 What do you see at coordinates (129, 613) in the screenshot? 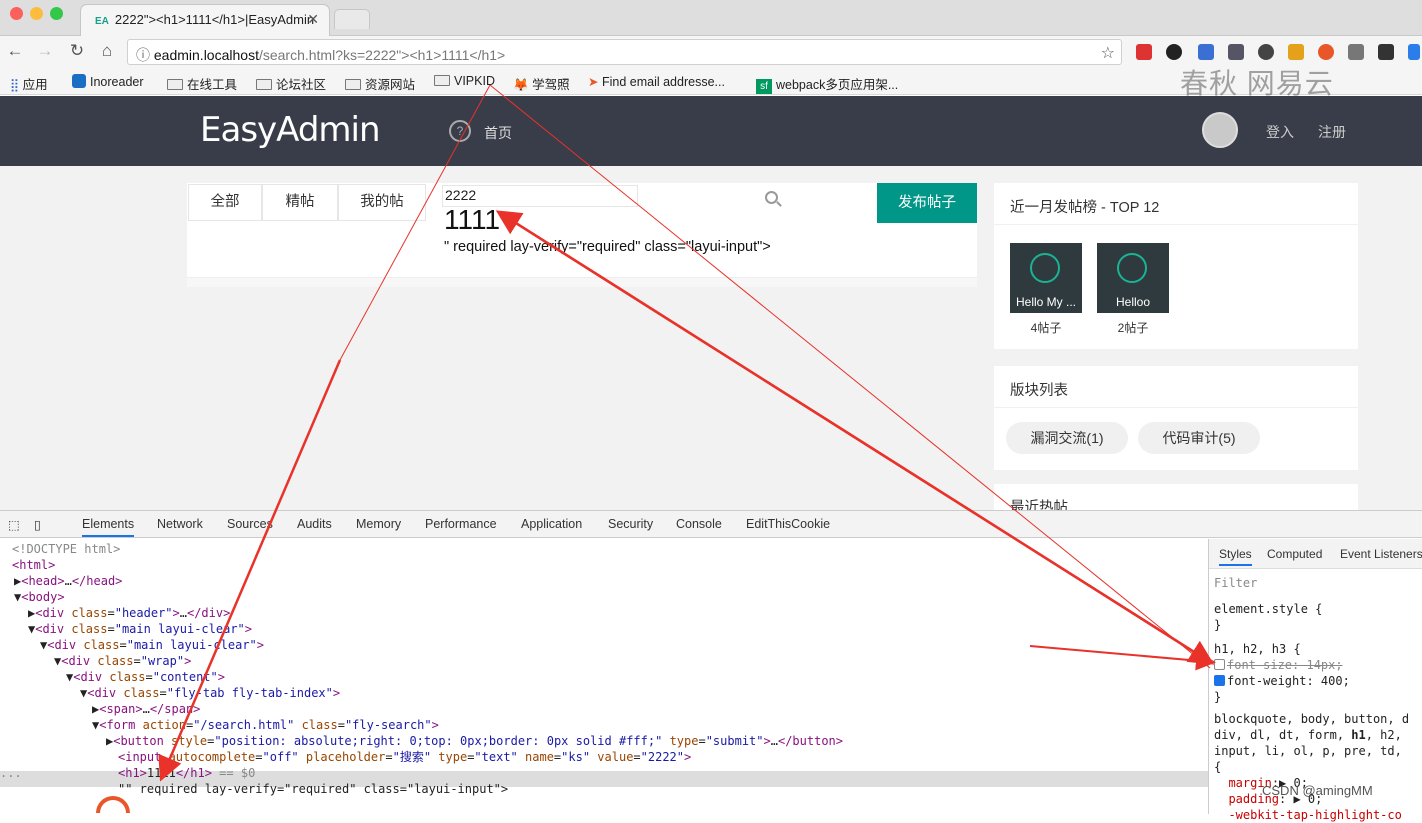
I see `dom-node: ▶<div class="header">…</div>` at bounding box center [129, 613].